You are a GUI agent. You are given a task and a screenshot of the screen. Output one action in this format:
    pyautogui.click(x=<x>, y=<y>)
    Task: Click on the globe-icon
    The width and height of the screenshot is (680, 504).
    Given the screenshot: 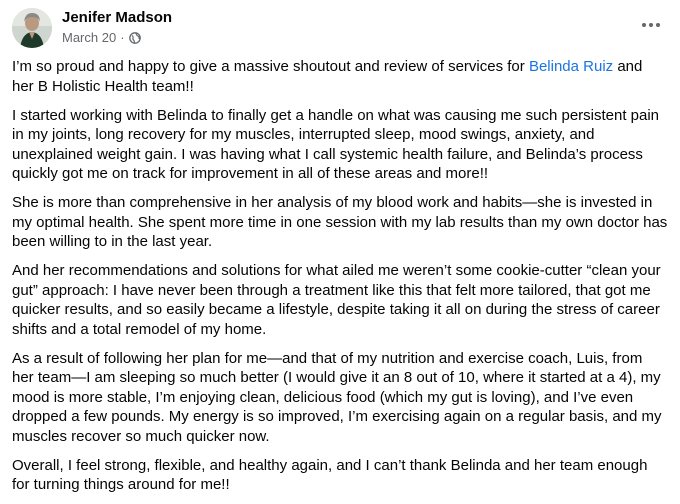 What is the action you would take?
    pyautogui.click(x=134, y=38)
    